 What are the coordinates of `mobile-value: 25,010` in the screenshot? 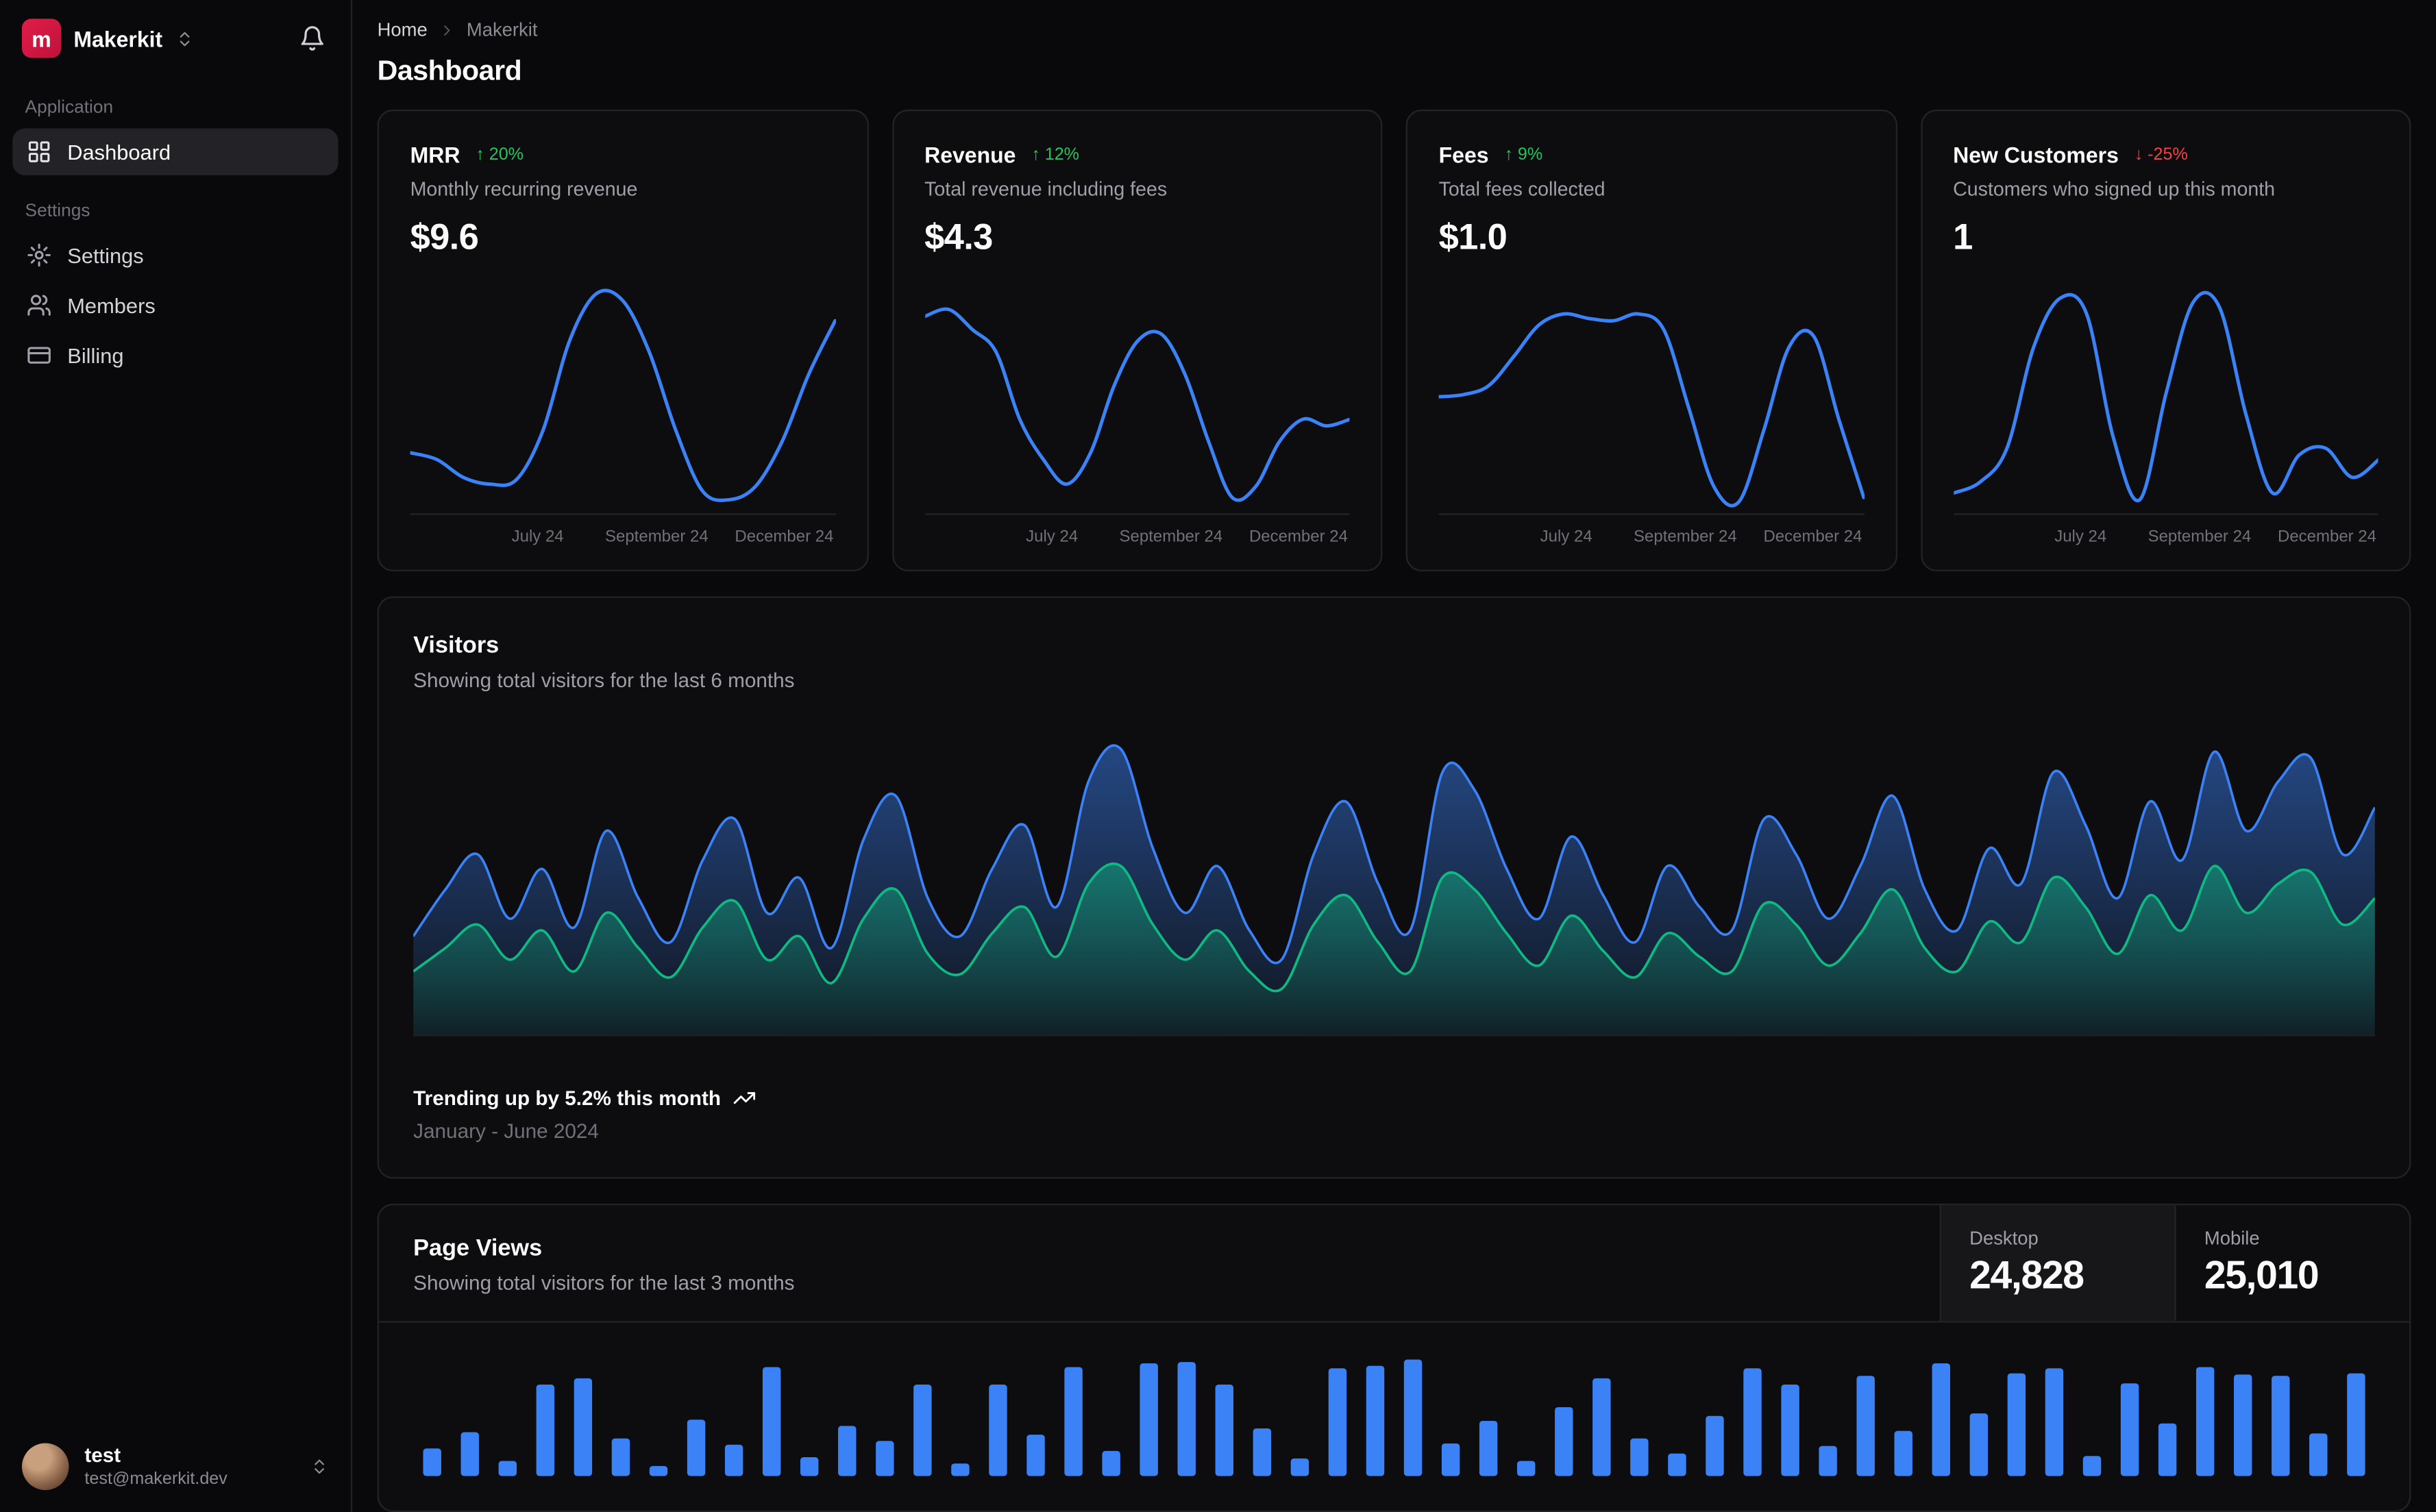 It's located at (2262, 1276).